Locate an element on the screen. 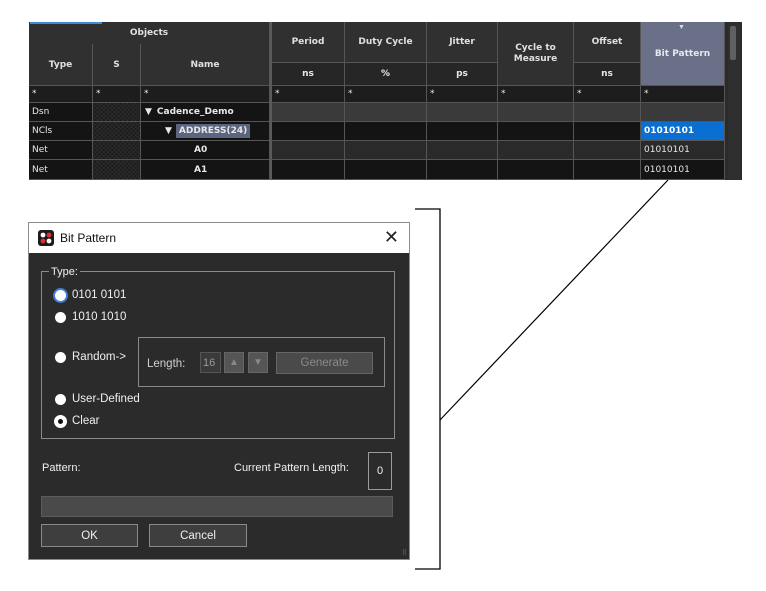 The height and width of the screenshot is (591, 766). spin-down-icon: ▼ is located at coordinates (258, 362).